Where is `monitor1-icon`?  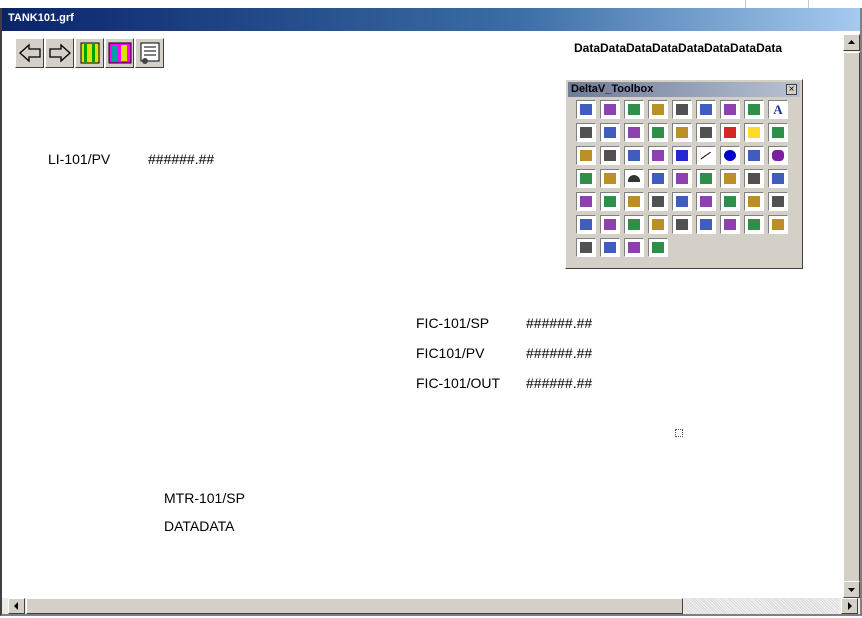 monitor1-icon is located at coordinates (610, 247).